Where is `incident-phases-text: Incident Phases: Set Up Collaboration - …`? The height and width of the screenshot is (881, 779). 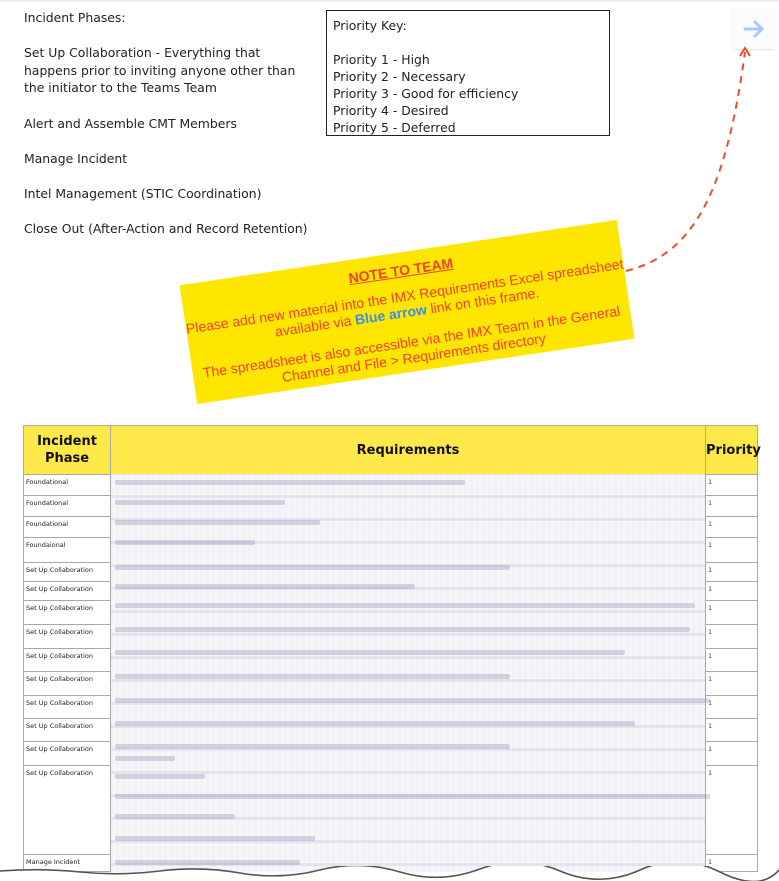
incident-phases-text: Incident Phases: Set Up Collaboration - … is located at coordinates (169, 132).